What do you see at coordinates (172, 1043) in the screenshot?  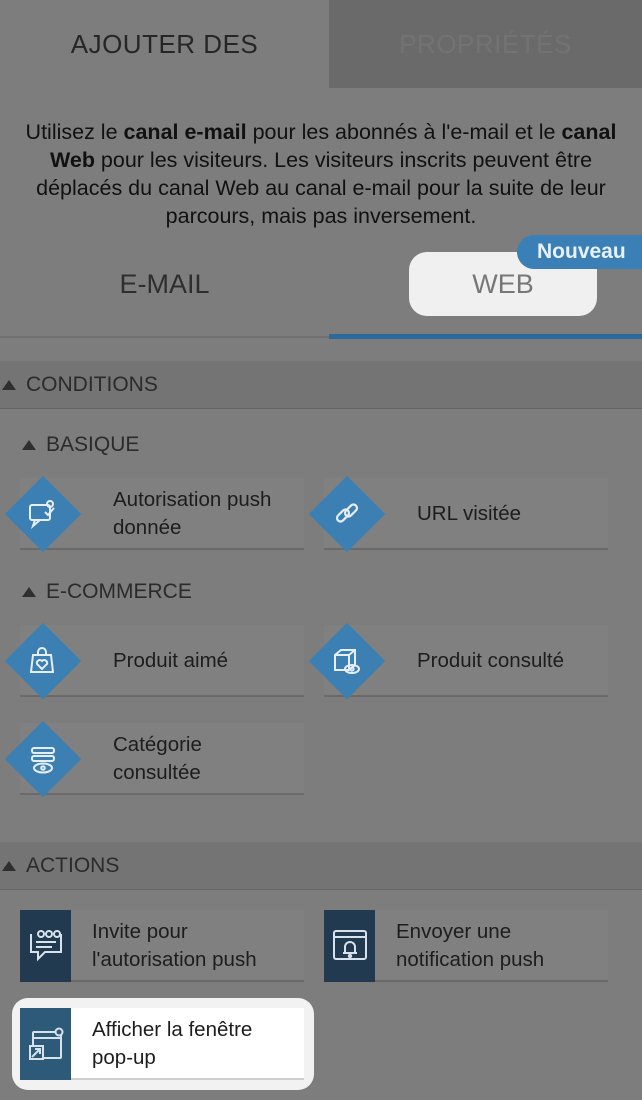 I see `card-label: Afficher la fenêtre pop-up` at bounding box center [172, 1043].